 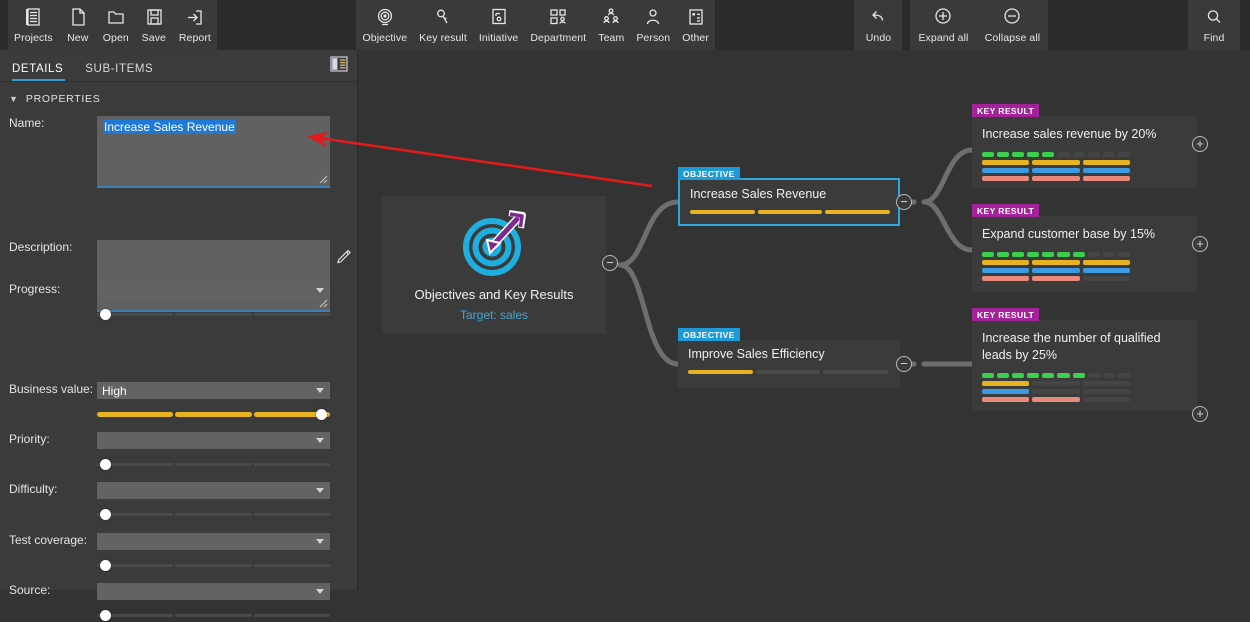 I want to click on root-collapse-toggle: −, so click(x=610, y=263).